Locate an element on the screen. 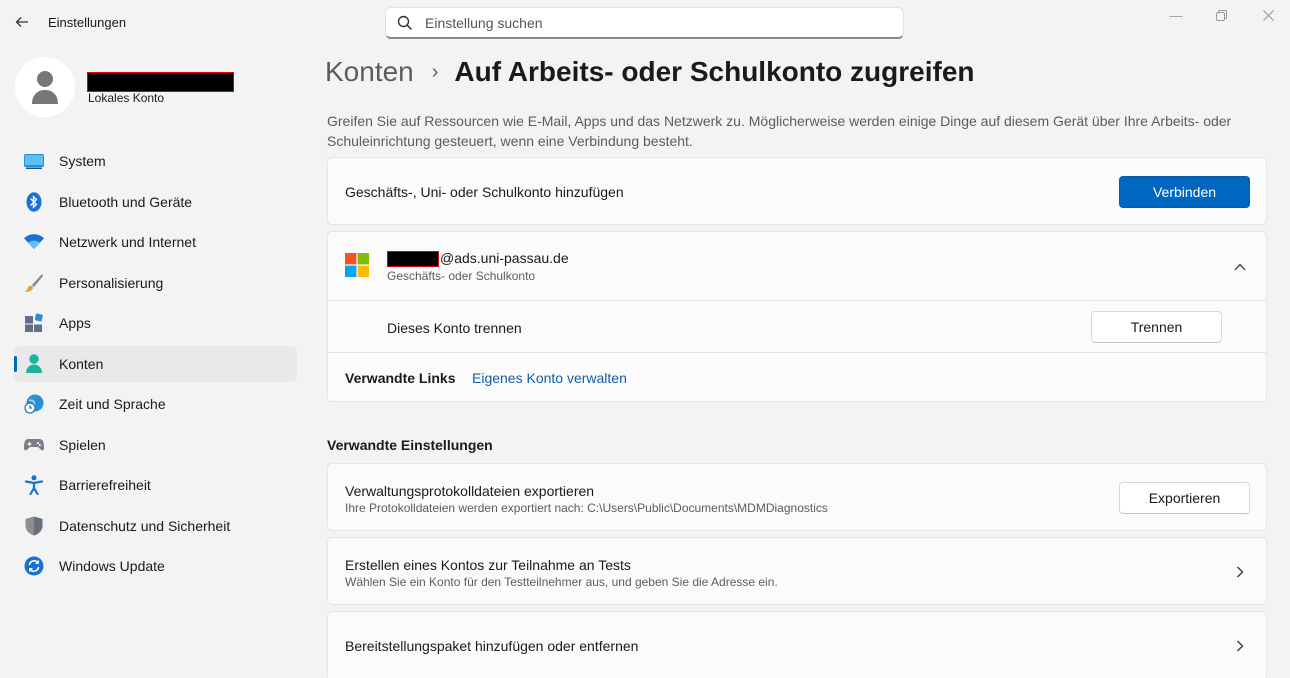  sidebar-item-windows-update: Windows Update is located at coordinates (155, 566).